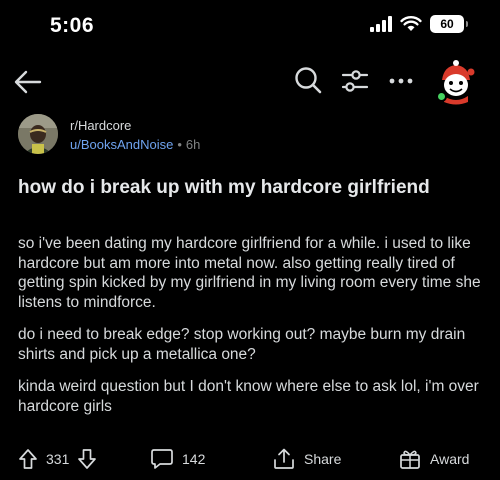  Describe the element at coordinates (28, 459) in the screenshot. I see `upvote-icon` at that location.